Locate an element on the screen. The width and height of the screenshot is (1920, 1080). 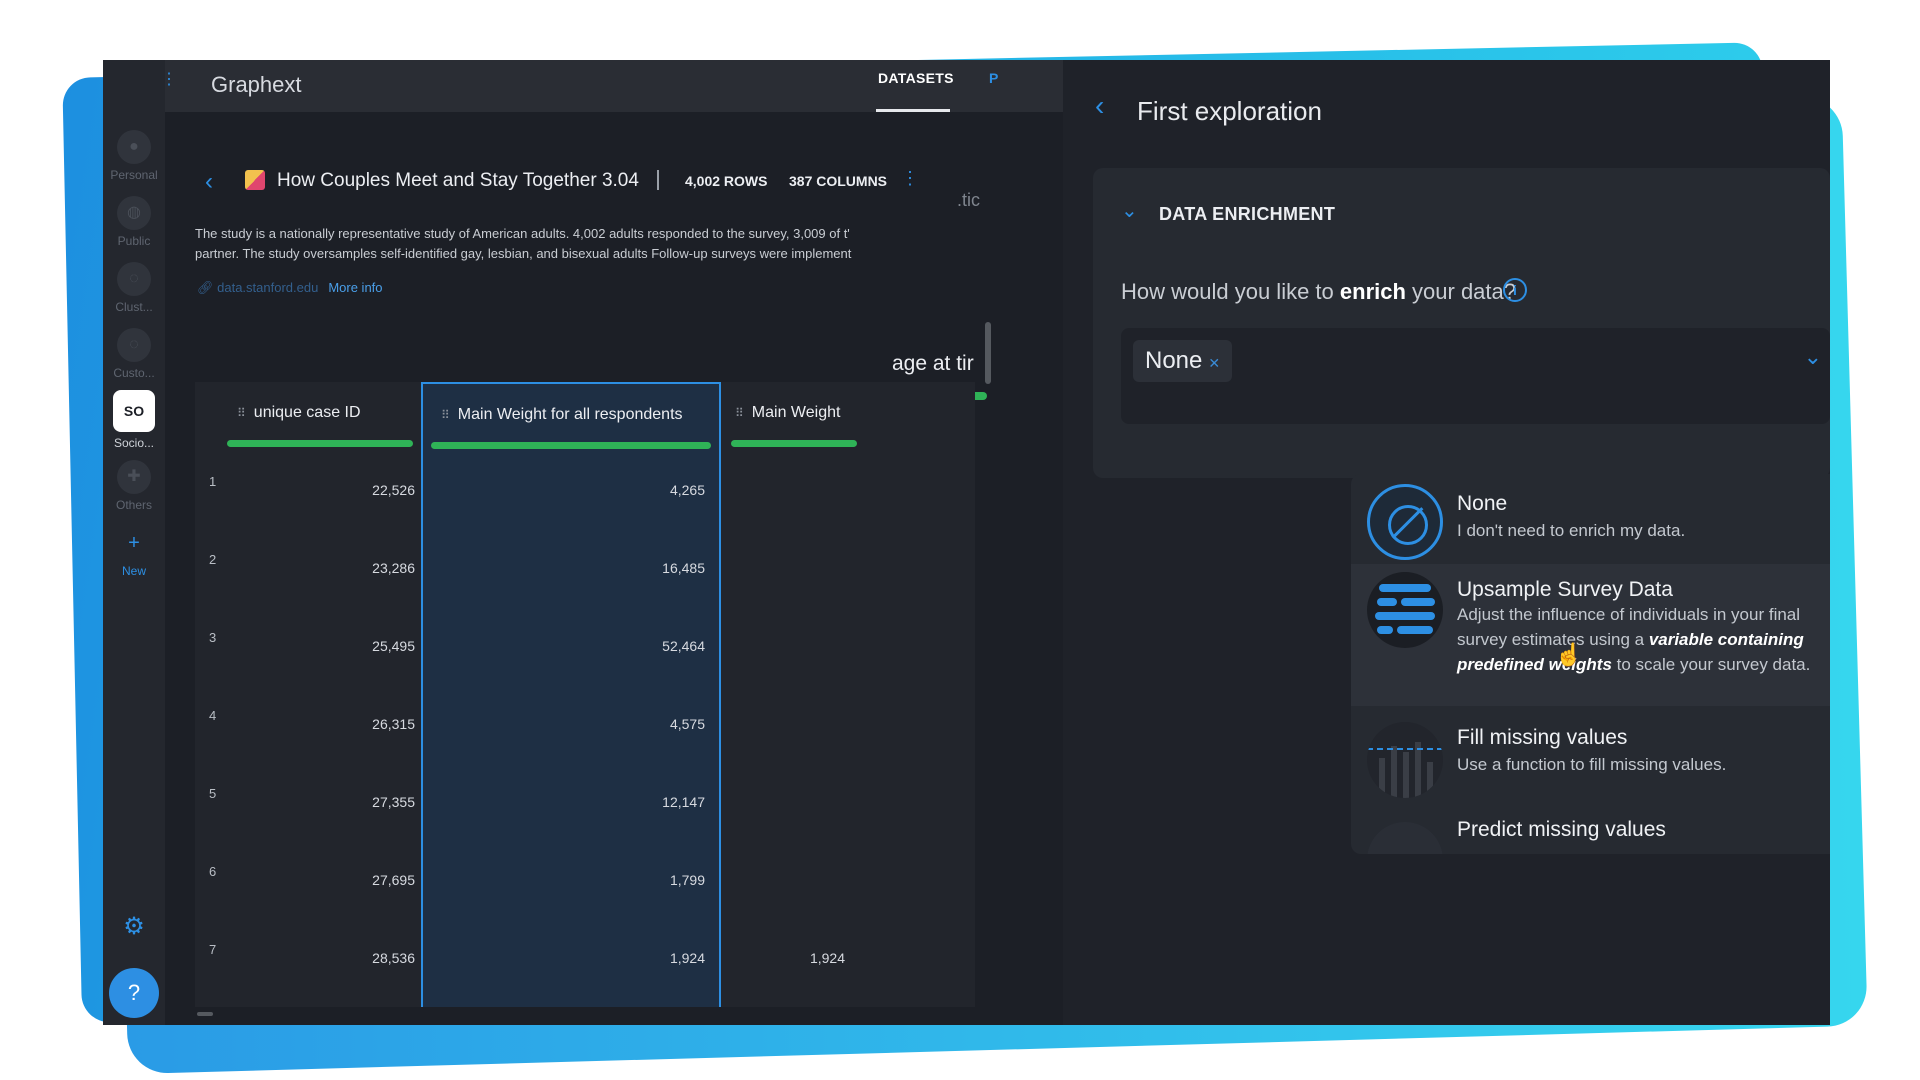
settings-gear-icon: ⚙ is located at coordinates (134, 927).